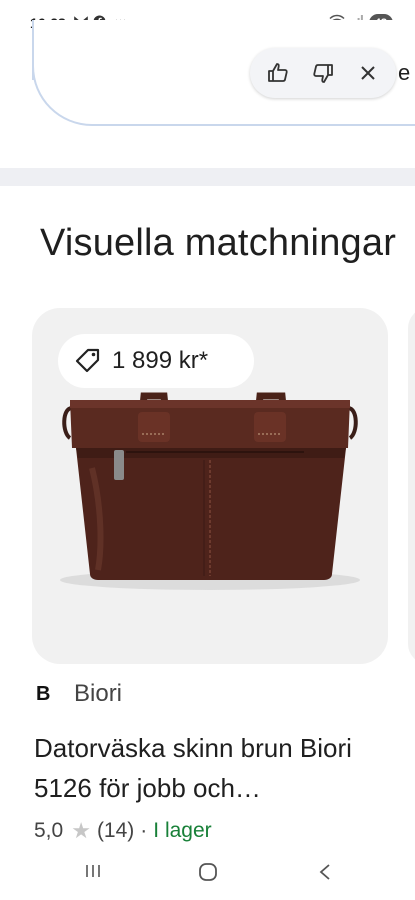 The image size is (415, 900). I want to click on review-count: (14), so click(115, 830).